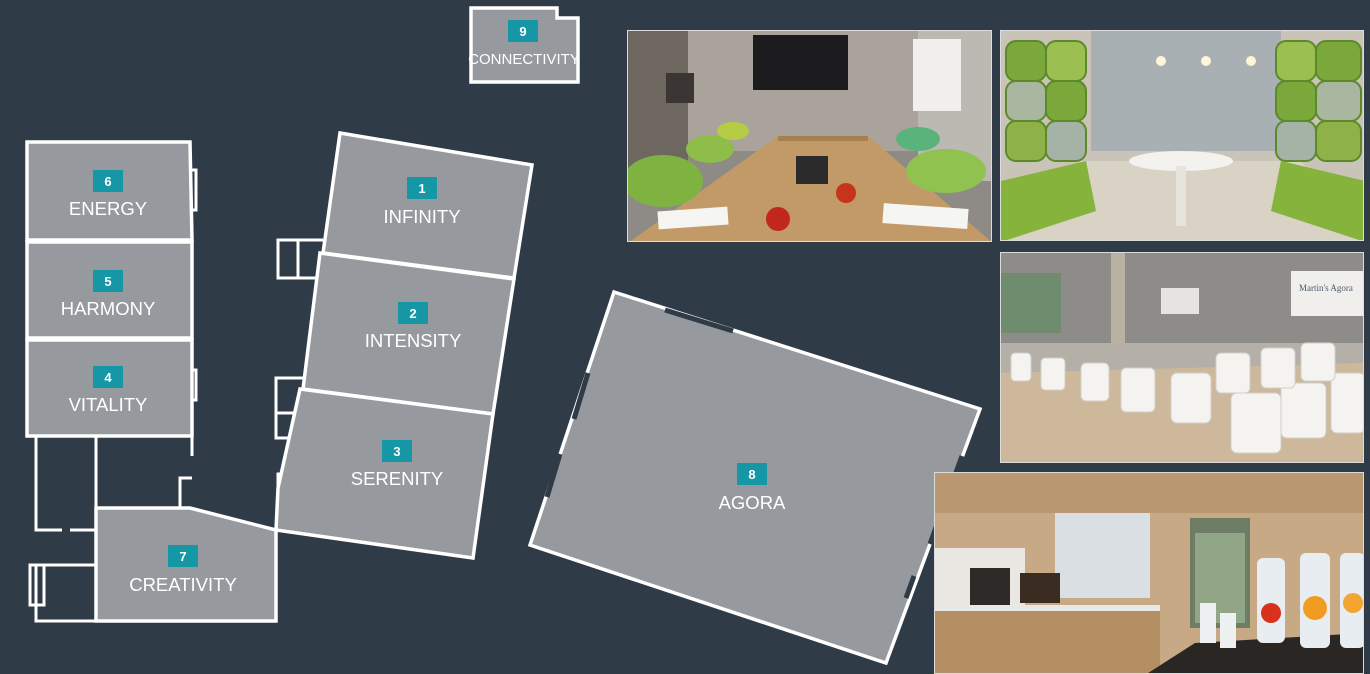  What do you see at coordinates (522, 31) in the screenshot?
I see `room-number: 9` at bounding box center [522, 31].